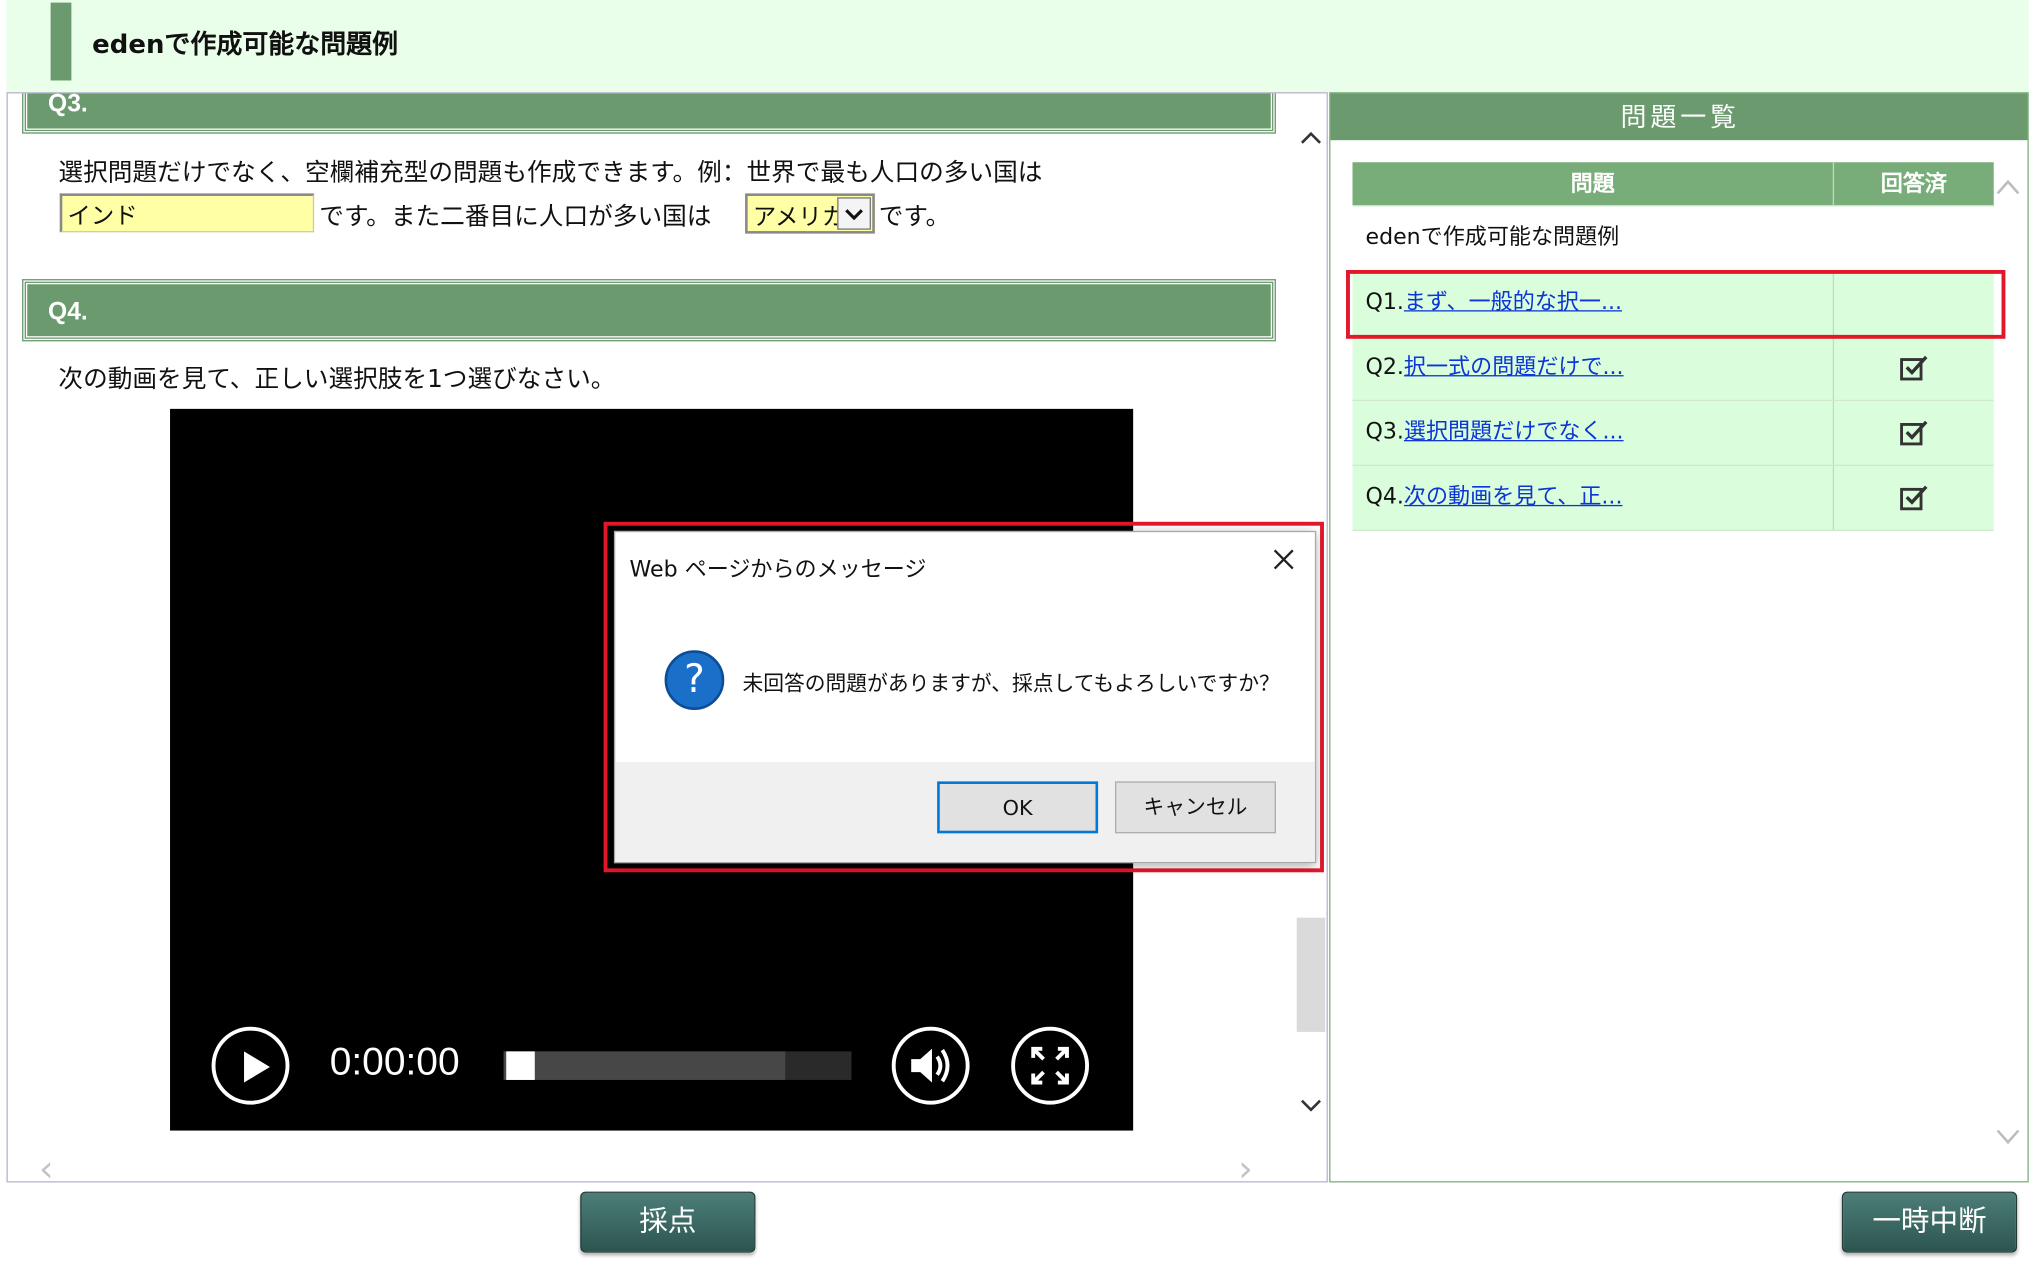 The height and width of the screenshot is (1280, 2034). I want to click on q3-blank-input, so click(187, 213).